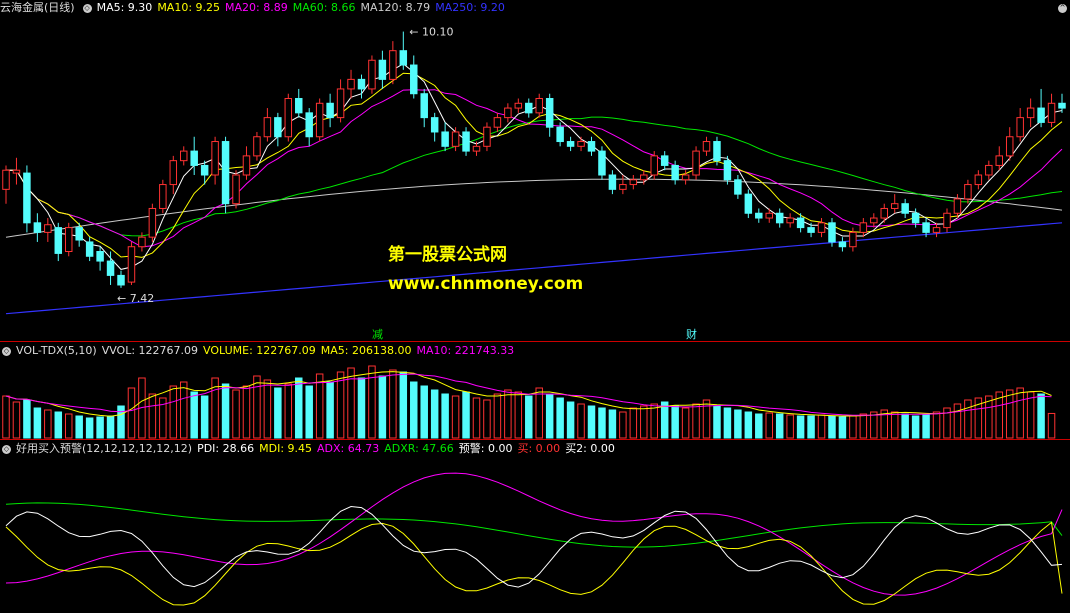 This screenshot has height=613, width=1070. I want to click on high-price-label: ← 10.10, so click(431, 32).